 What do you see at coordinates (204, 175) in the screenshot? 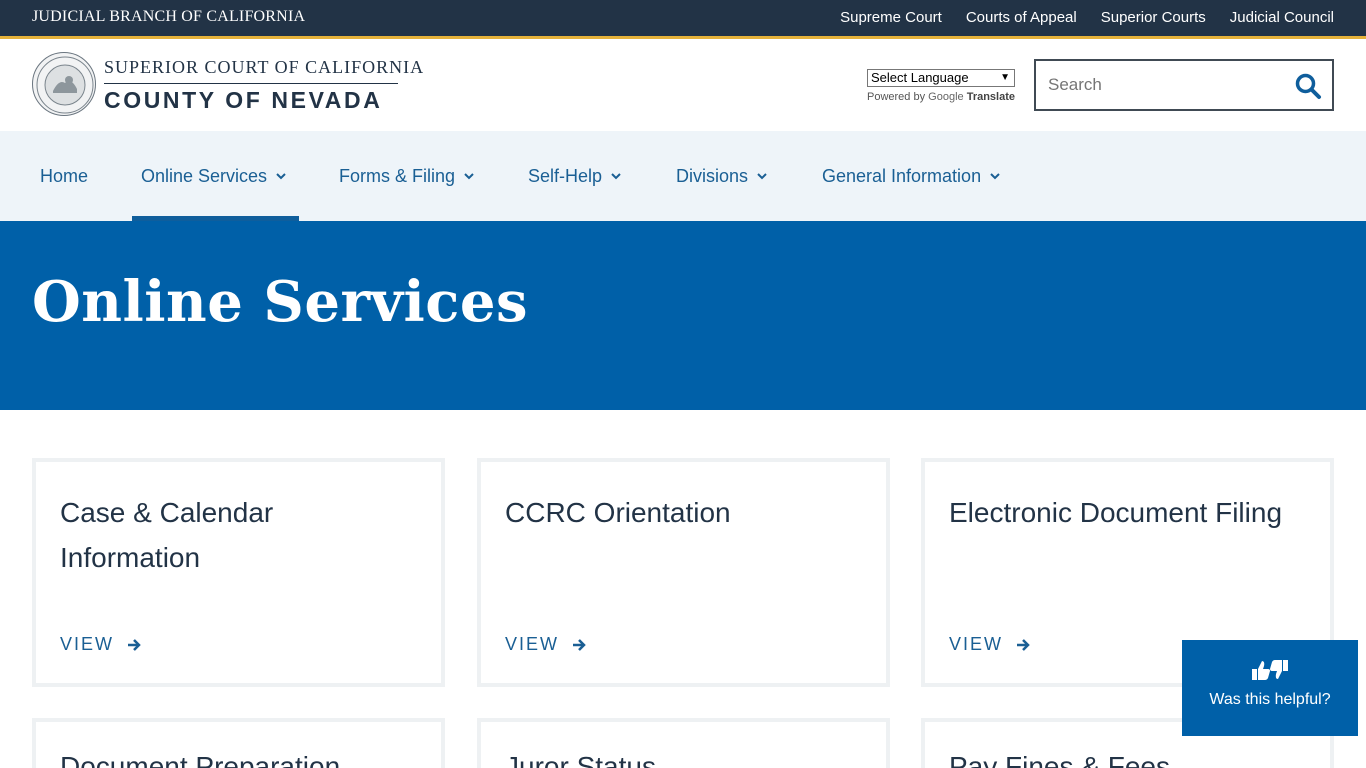
I see `nav-online-services-label: Online Services` at bounding box center [204, 175].